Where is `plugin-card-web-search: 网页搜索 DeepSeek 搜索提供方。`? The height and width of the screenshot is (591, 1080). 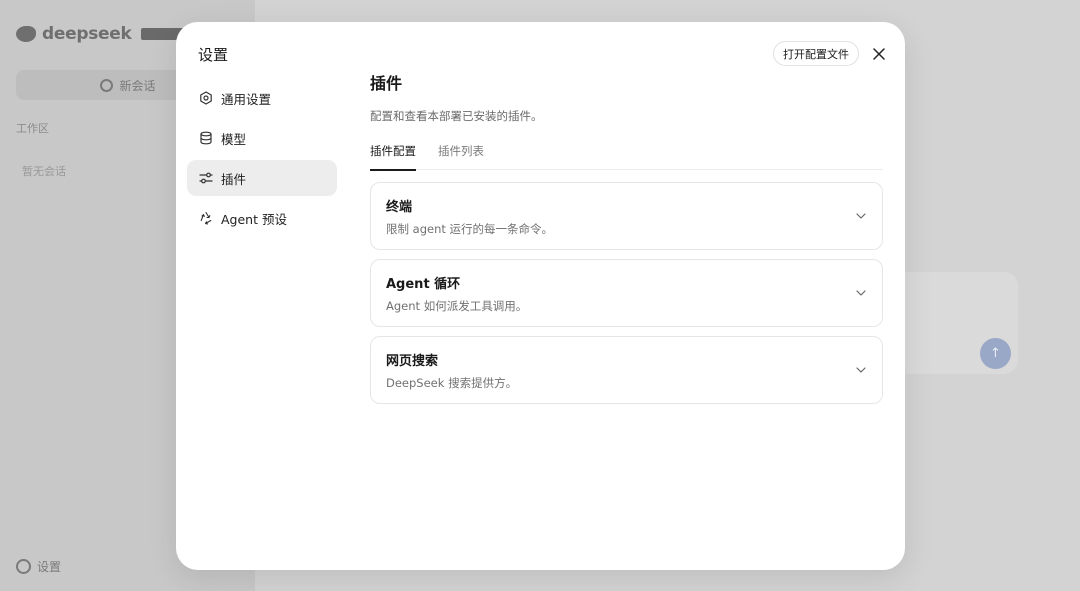
plugin-card-web-search: 网页搜索 DeepSeek 搜索提供方。 is located at coordinates (626, 370).